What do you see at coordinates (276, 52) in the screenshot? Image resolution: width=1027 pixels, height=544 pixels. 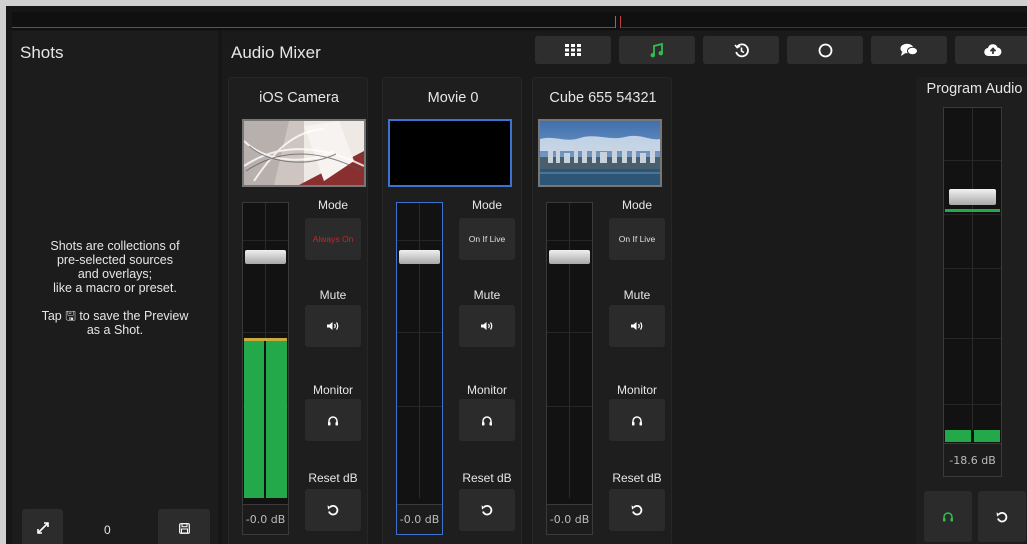 I see `audio-mixer-title: Audio Mixer` at bounding box center [276, 52].